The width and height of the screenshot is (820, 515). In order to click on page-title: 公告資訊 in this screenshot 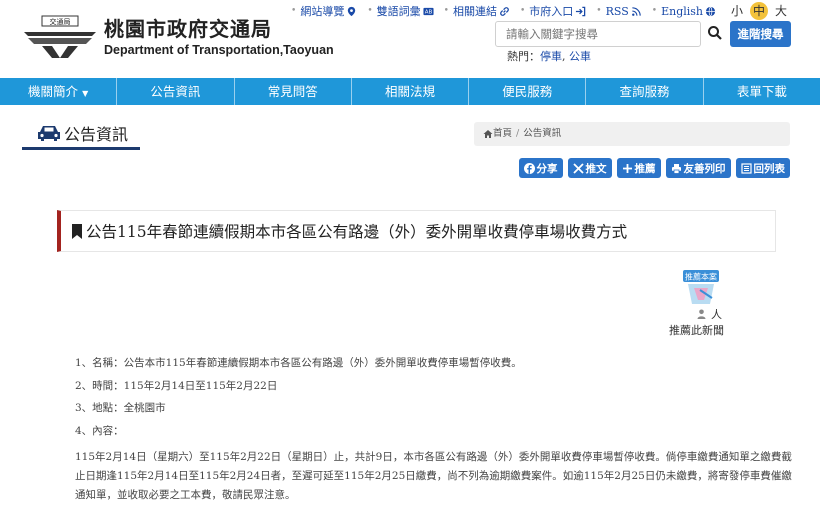, I will do `click(81, 134)`.